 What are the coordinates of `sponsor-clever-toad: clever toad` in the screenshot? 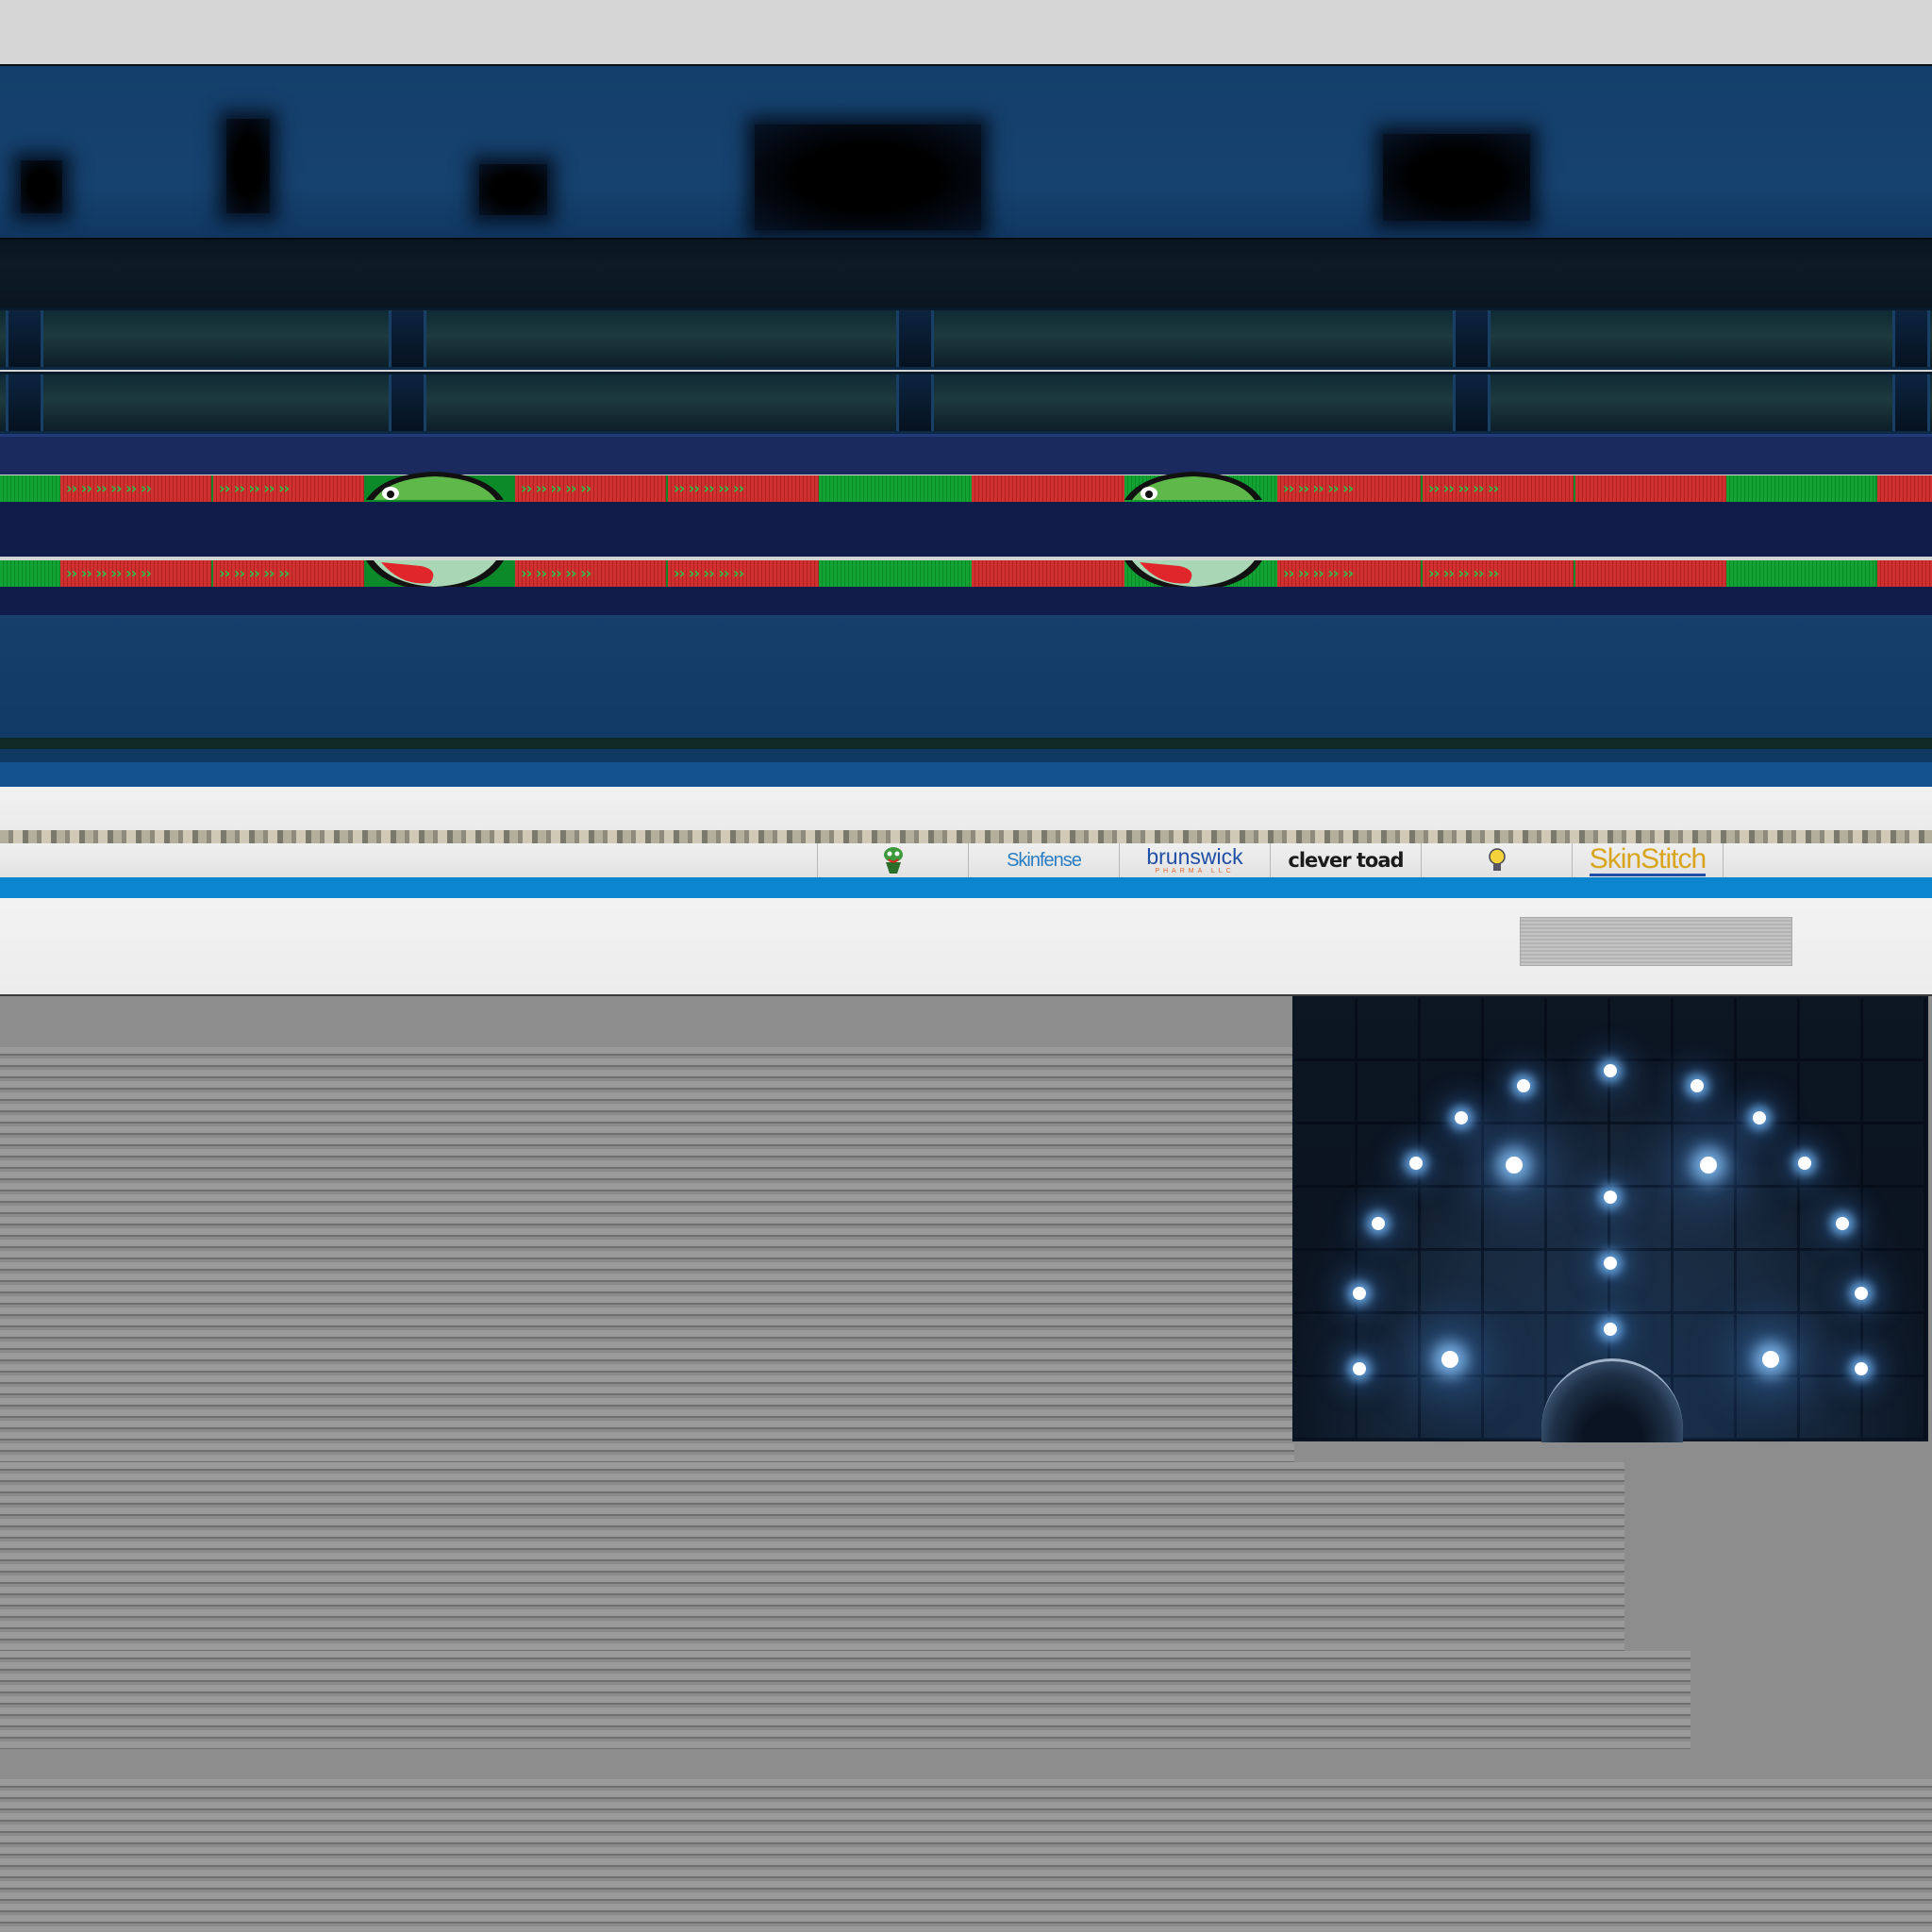 It's located at (1346, 860).